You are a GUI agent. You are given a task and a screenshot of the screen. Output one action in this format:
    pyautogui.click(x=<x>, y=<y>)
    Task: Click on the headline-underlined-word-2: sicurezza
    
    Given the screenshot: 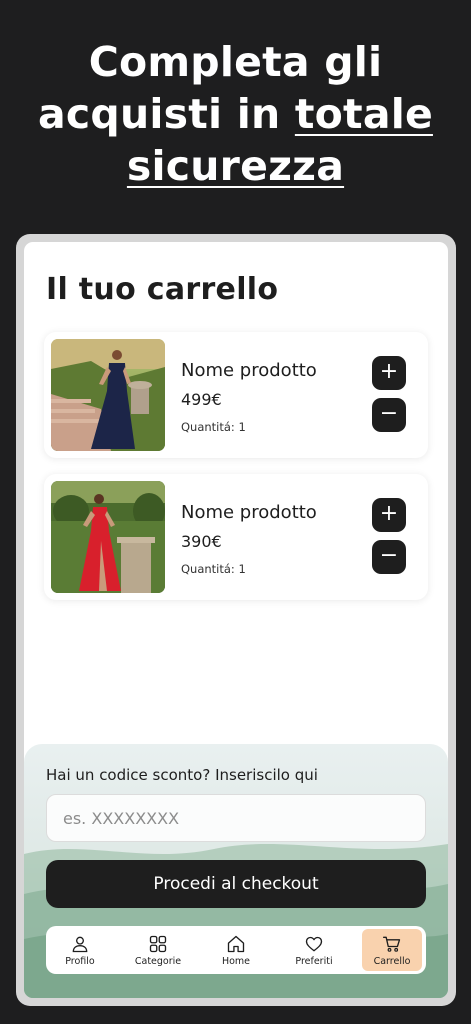 What is the action you would take?
    pyautogui.click(x=235, y=166)
    